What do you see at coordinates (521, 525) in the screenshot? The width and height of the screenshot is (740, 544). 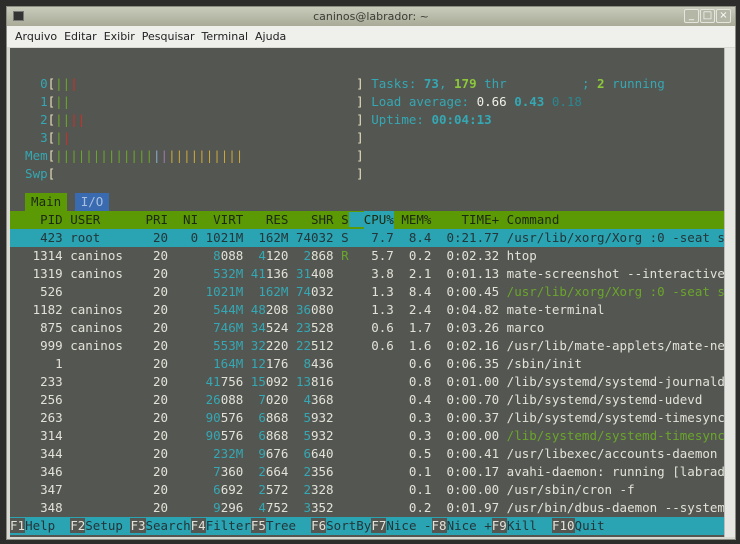 I see `fkey-f9: F9Kill` at bounding box center [521, 525].